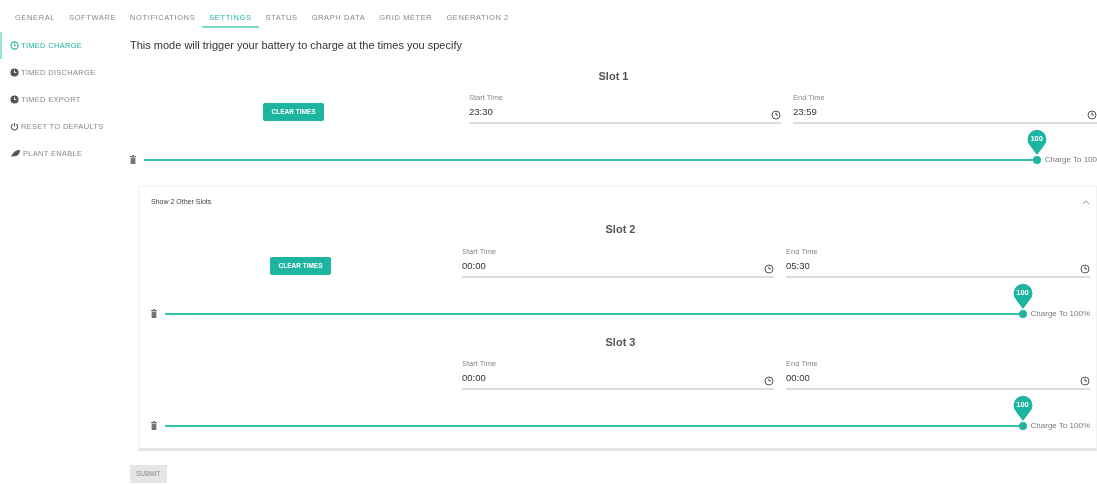 The height and width of the screenshot is (485, 1097). Describe the element at coordinates (14, 126) in the screenshot. I see `power-icon` at that location.